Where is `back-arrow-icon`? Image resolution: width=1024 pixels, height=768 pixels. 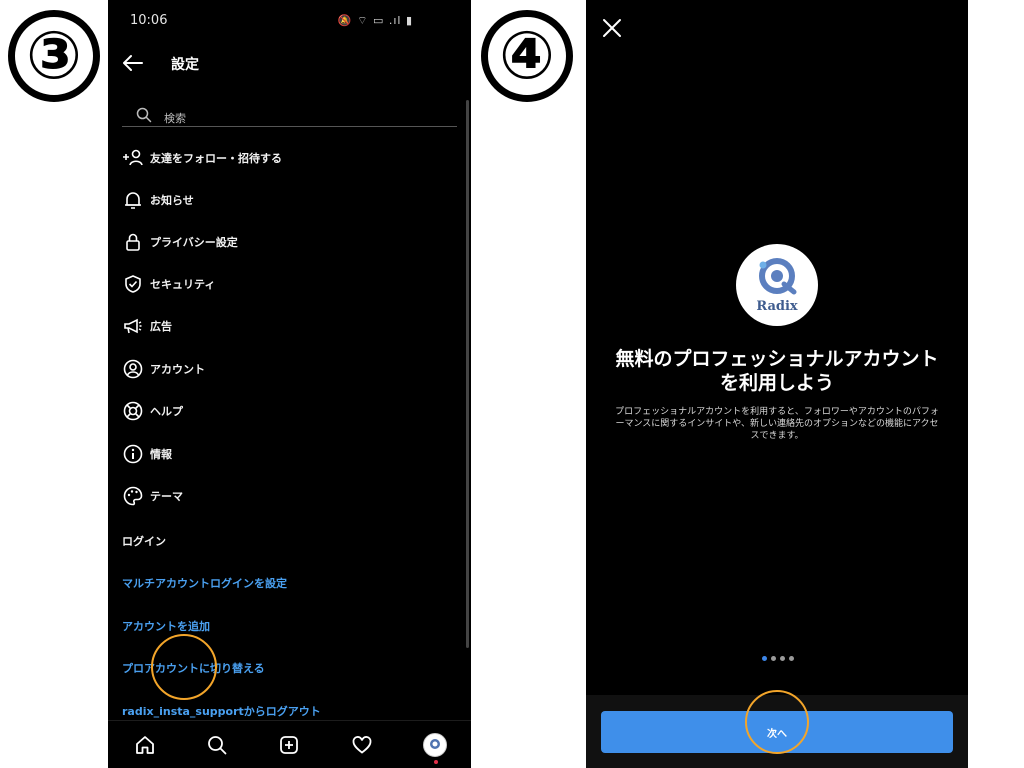 back-arrow-icon is located at coordinates (133, 63).